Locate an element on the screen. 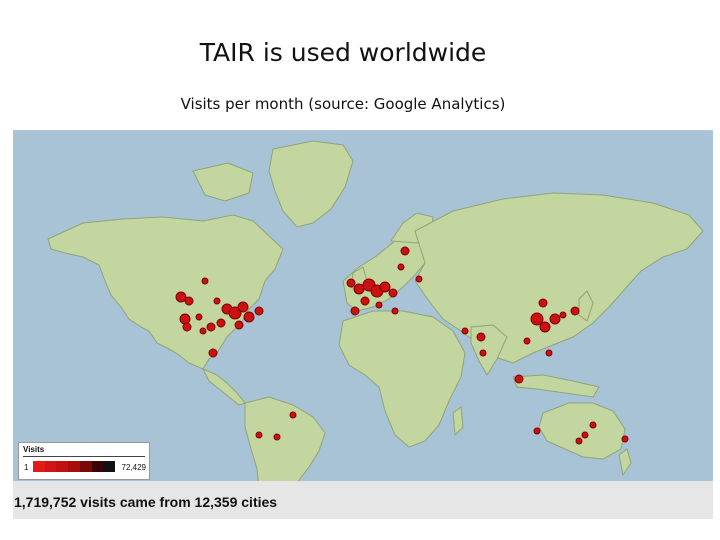  landmass-central-america is located at coordinates (223, 387).